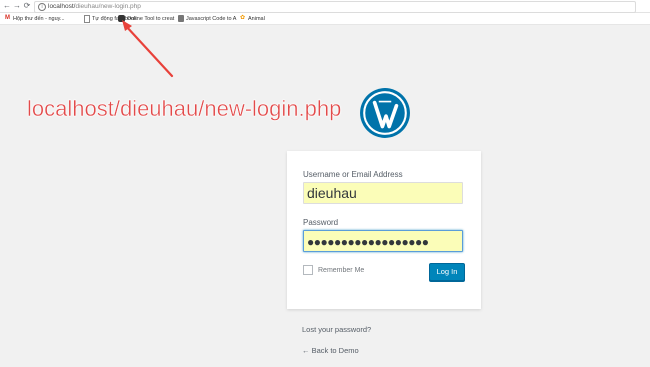 The height and width of the screenshot is (367, 650). I want to click on remember-me-row: Remember Me, so click(333, 270).